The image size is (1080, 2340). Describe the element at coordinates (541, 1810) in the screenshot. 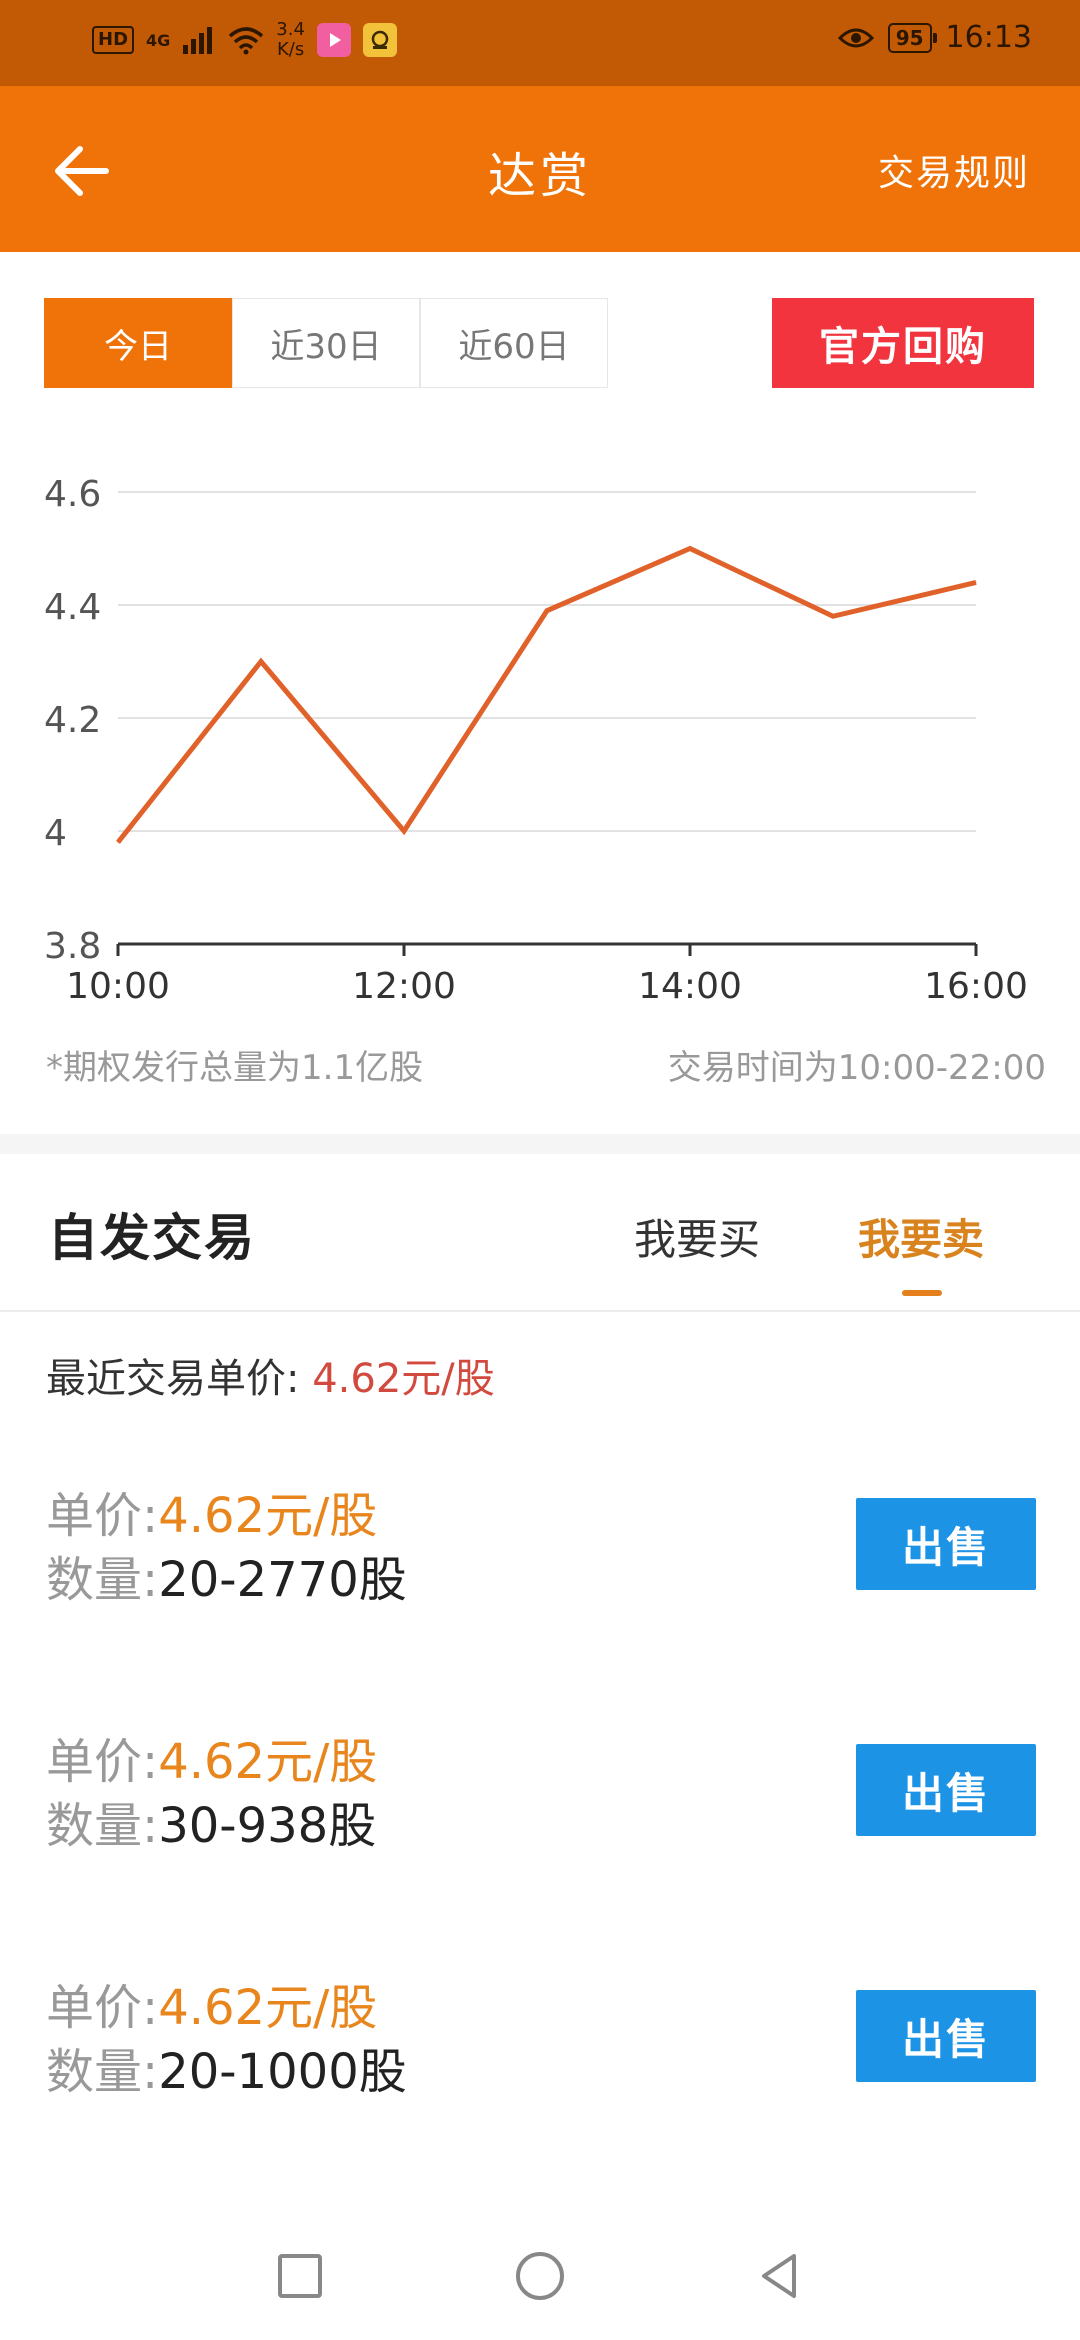

I see `listing-item: 单价: 4.62元/股 数量: 30-938股 出售` at that location.